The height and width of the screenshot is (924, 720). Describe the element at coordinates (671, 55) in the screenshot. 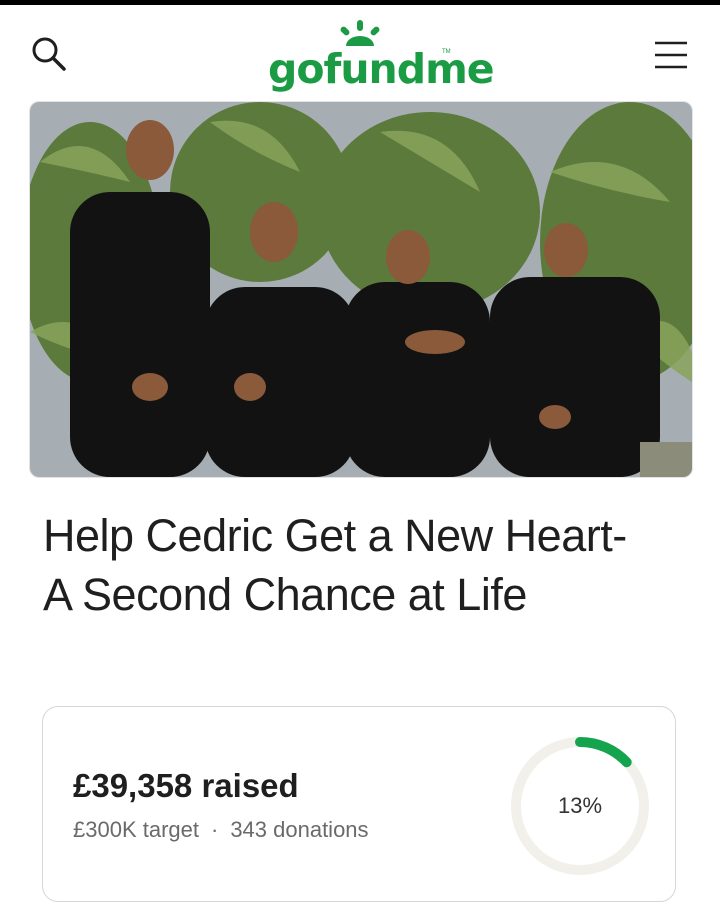

I see `hamburger-menu-icon` at that location.